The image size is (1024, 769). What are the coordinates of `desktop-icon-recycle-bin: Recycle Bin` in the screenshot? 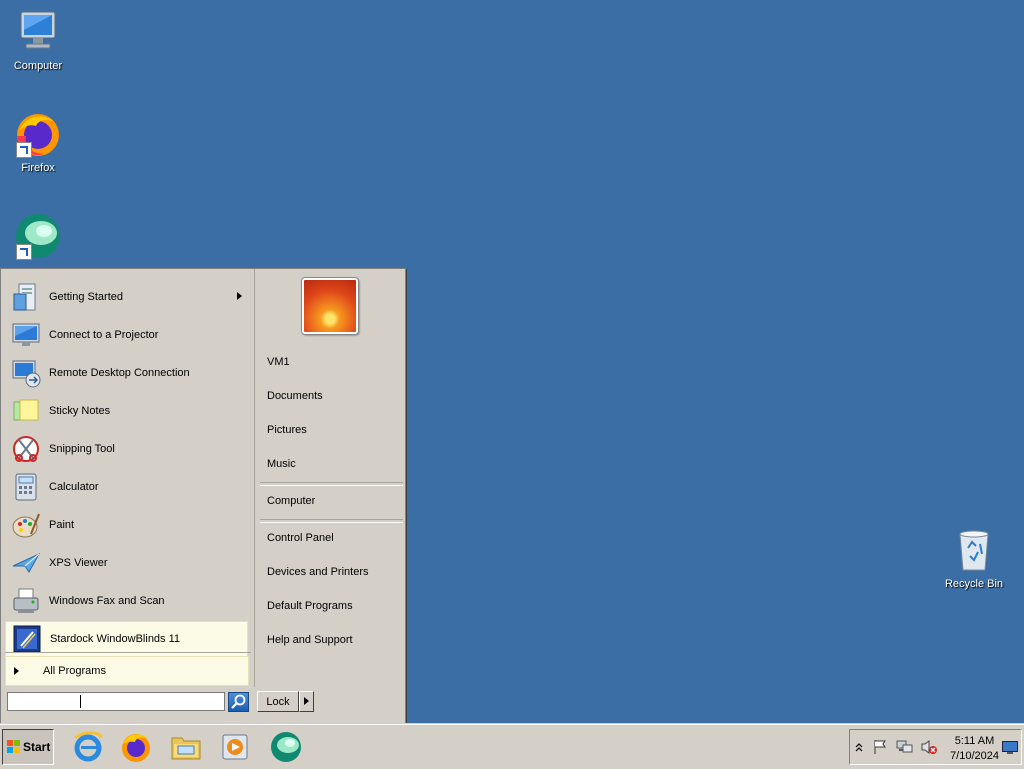 It's located at (974, 558).